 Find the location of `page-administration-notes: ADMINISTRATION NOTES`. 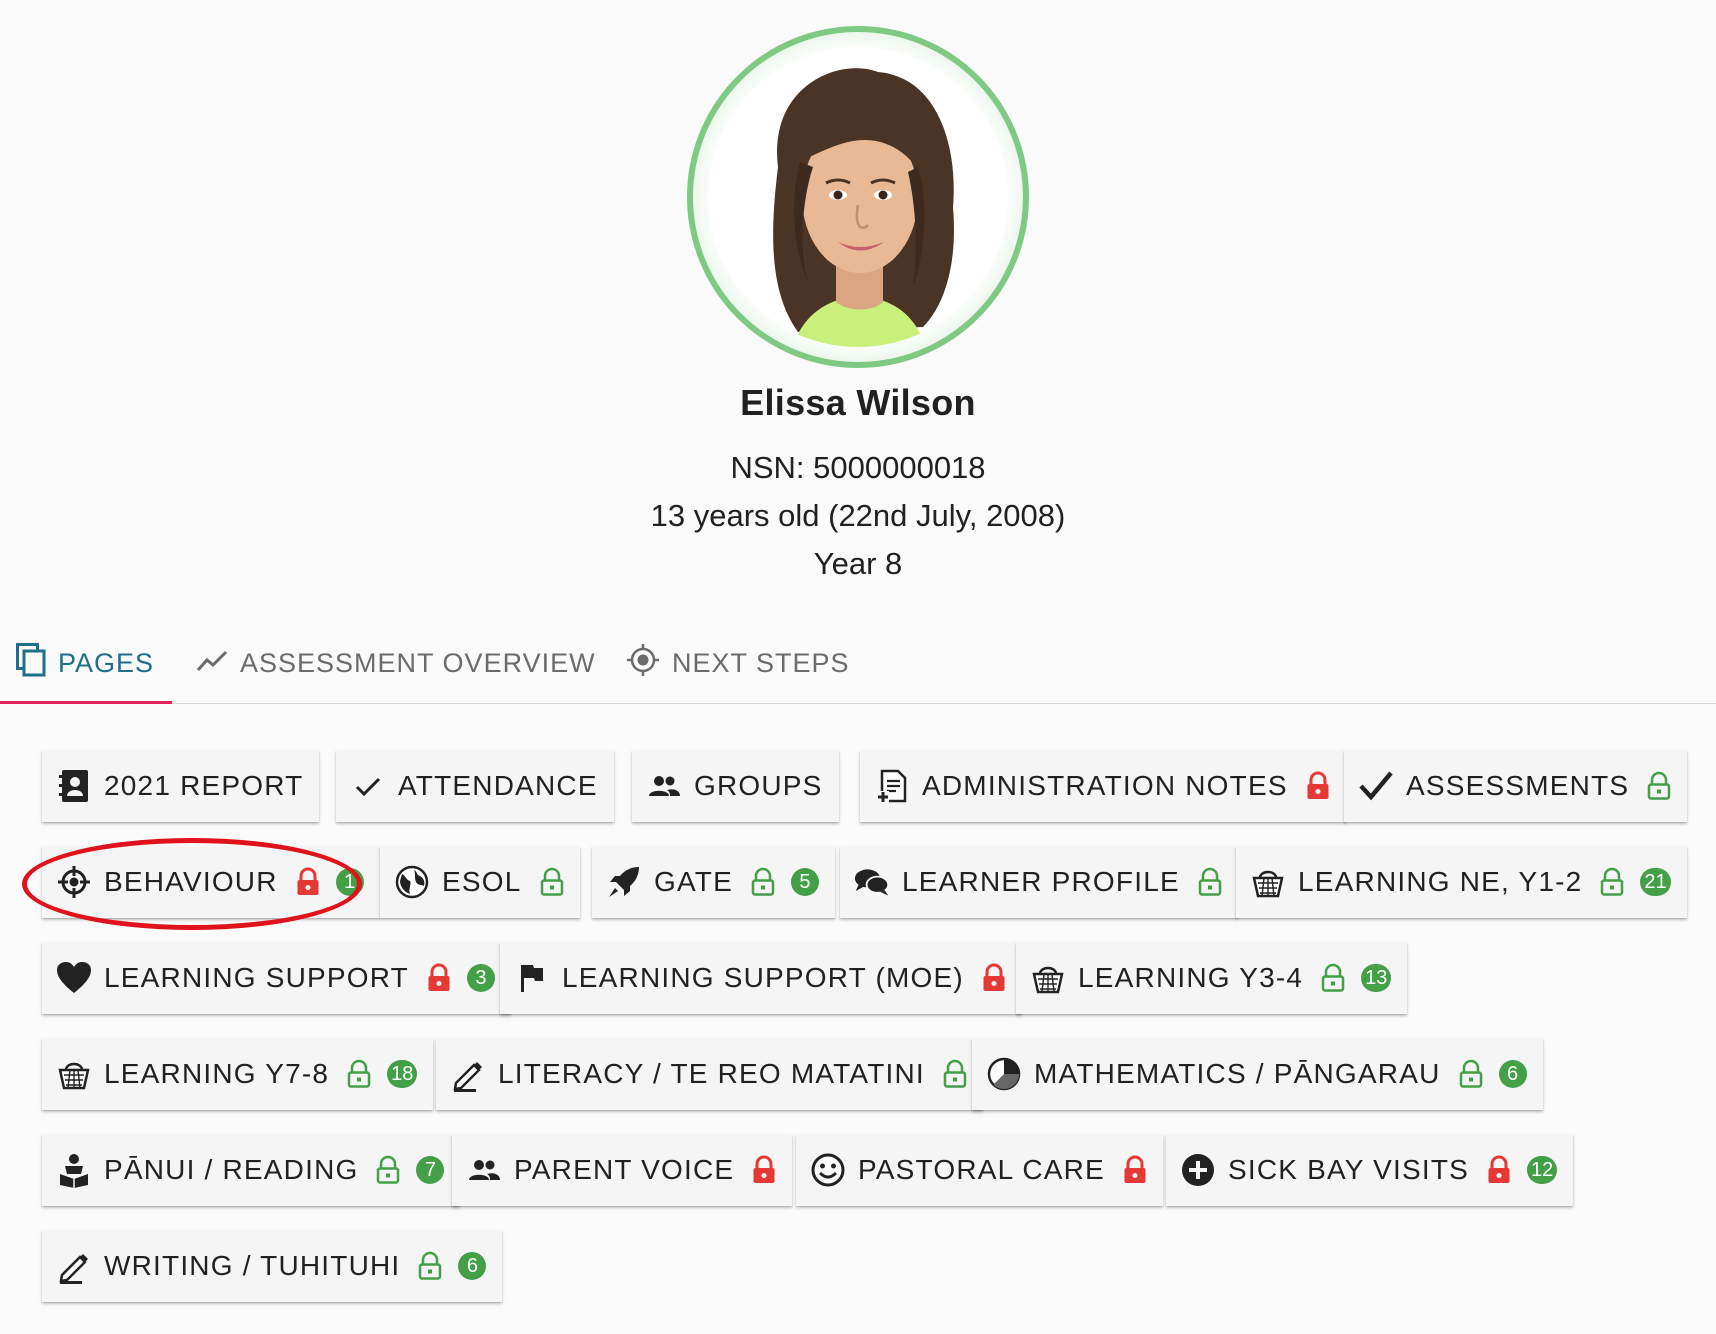

page-administration-notes: ADMINISTRATION NOTES is located at coordinates (1103, 786).